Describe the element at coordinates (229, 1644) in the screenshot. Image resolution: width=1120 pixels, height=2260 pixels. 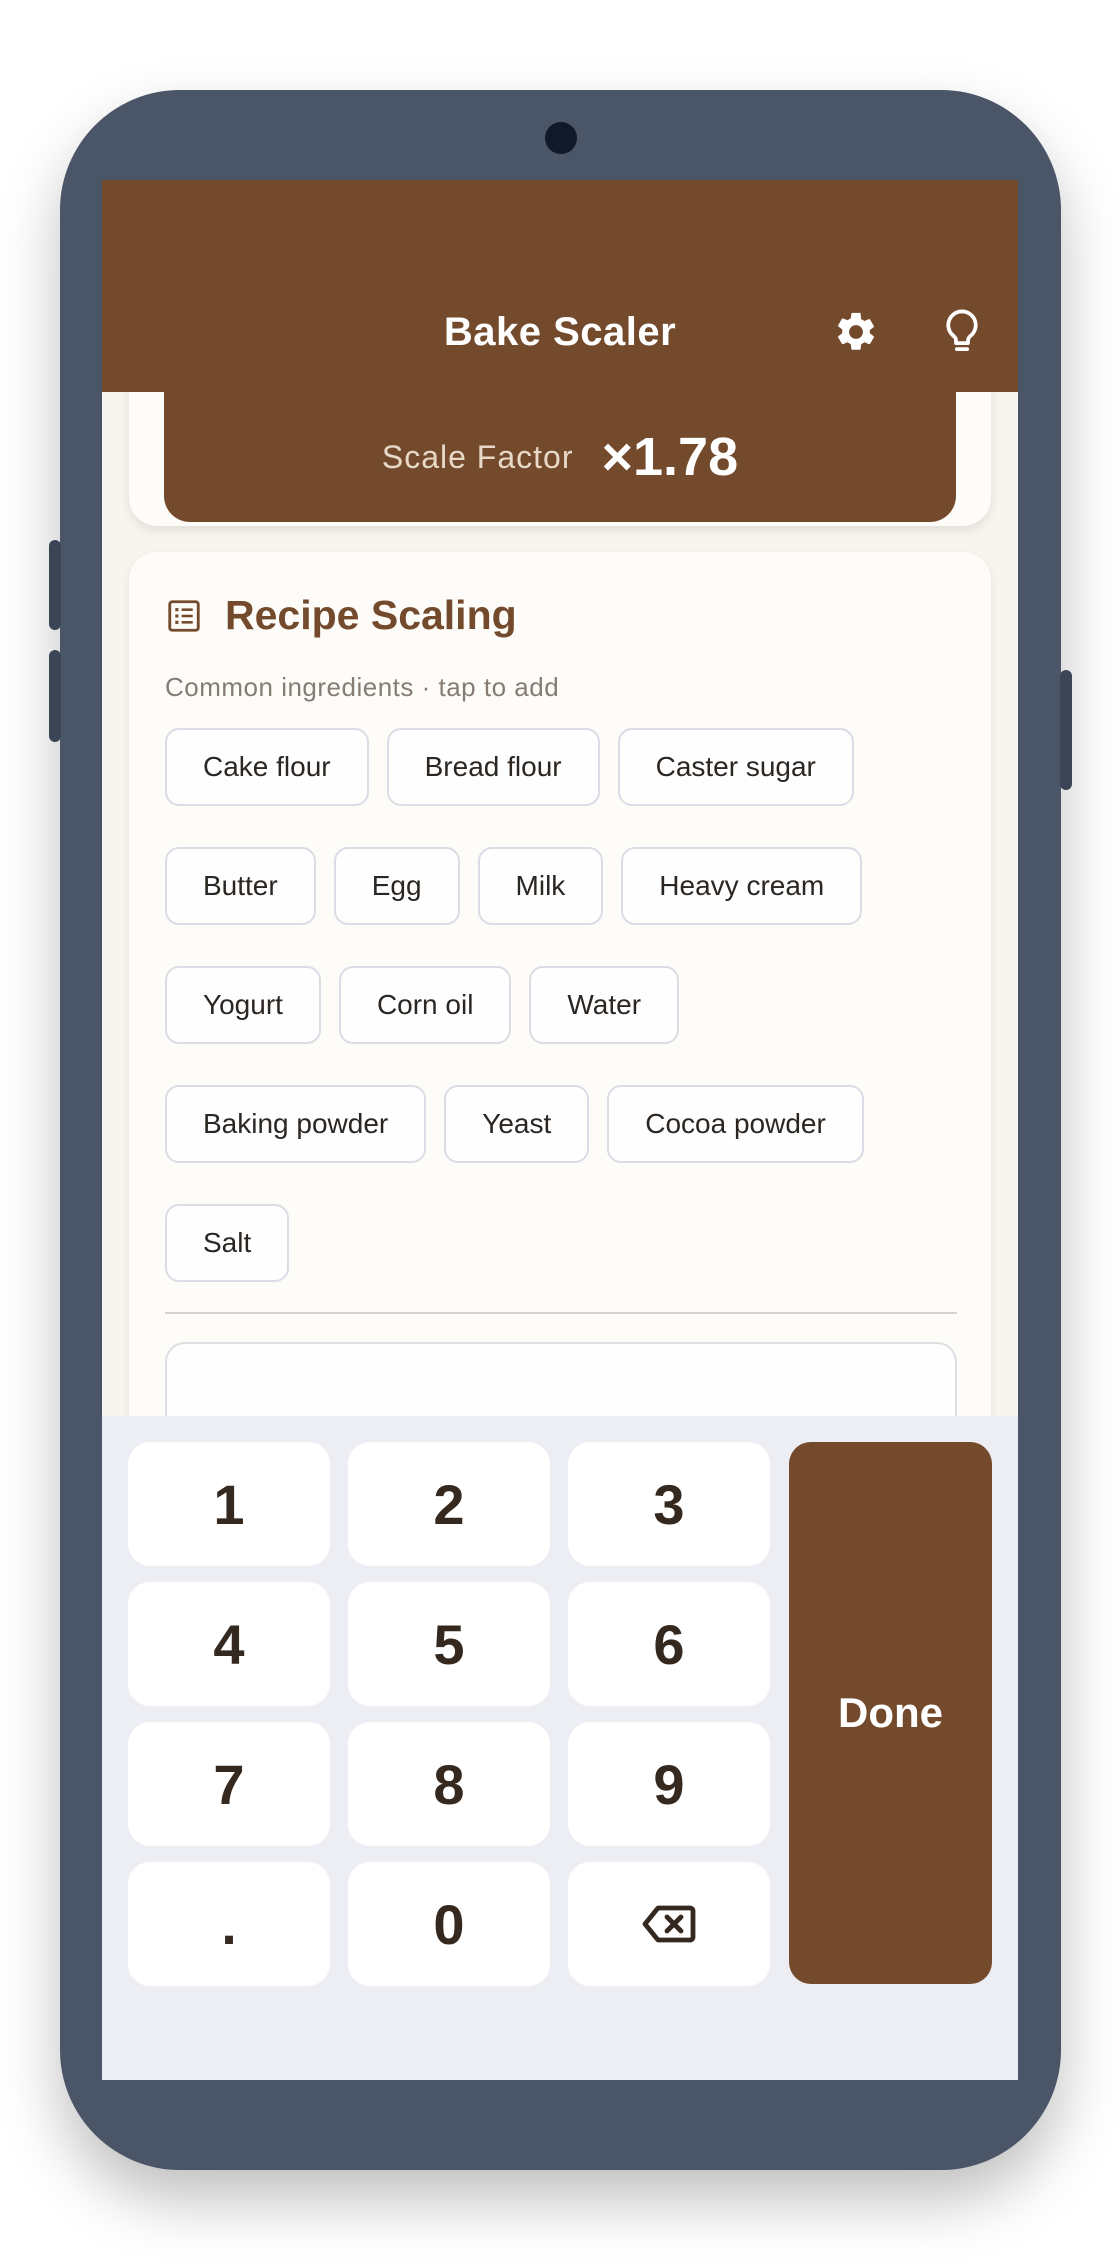
I see `key-4: 4` at that location.